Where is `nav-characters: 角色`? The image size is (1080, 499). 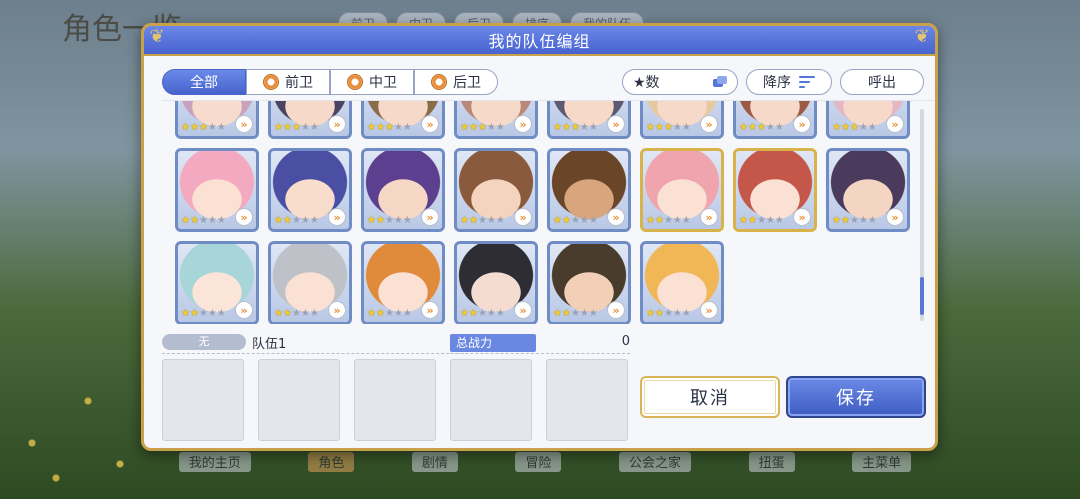 nav-characters: 角色 is located at coordinates (331, 462).